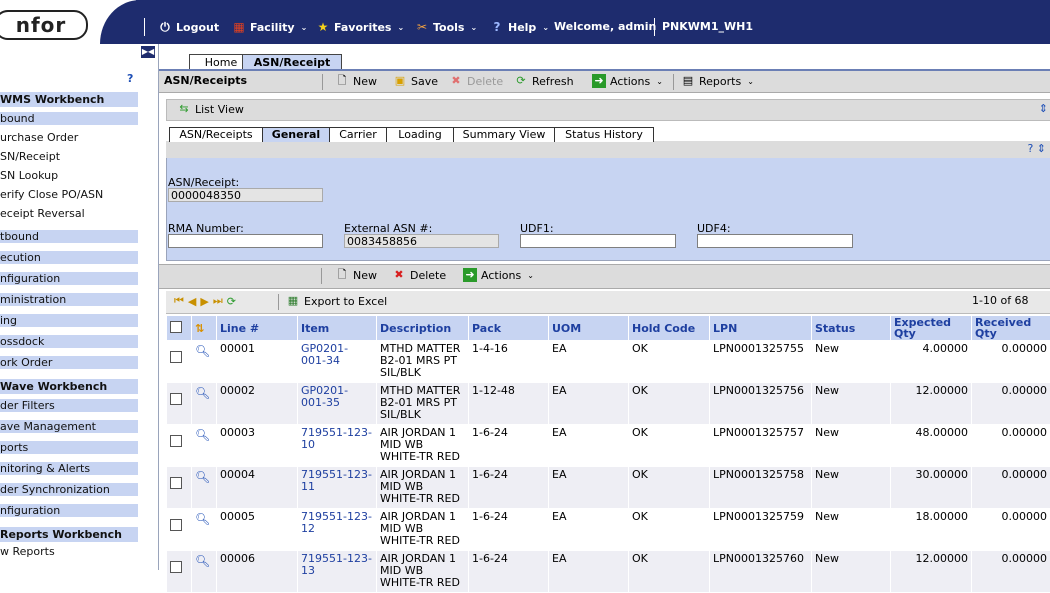 This screenshot has width=1050, height=593. Describe the element at coordinates (337, 328) in the screenshot. I see `col-item: Item` at that location.